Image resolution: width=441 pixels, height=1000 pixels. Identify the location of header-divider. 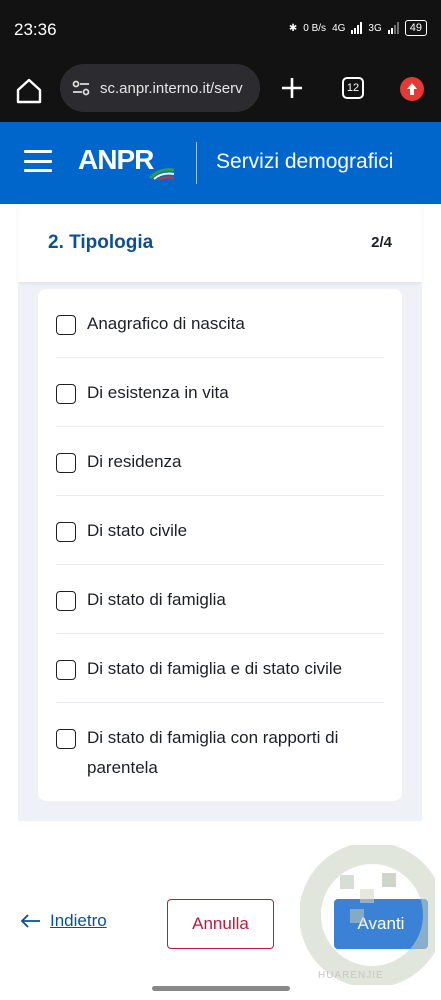
(196, 163).